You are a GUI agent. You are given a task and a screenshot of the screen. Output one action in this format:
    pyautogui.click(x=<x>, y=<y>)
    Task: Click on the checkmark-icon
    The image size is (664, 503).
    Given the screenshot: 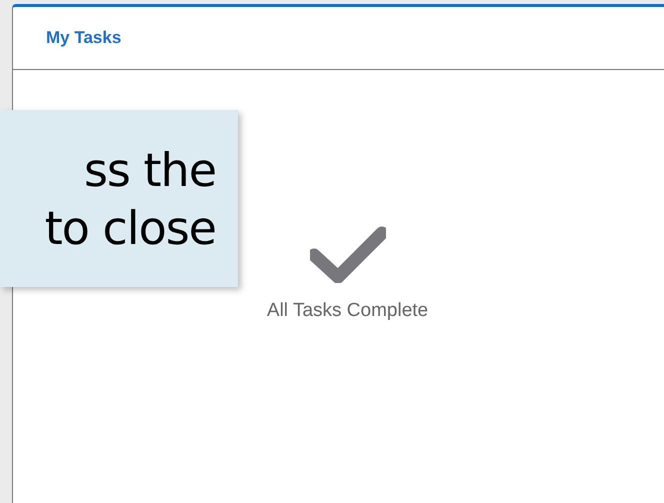 What is the action you would take?
    pyautogui.click(x=348, y=254)
    